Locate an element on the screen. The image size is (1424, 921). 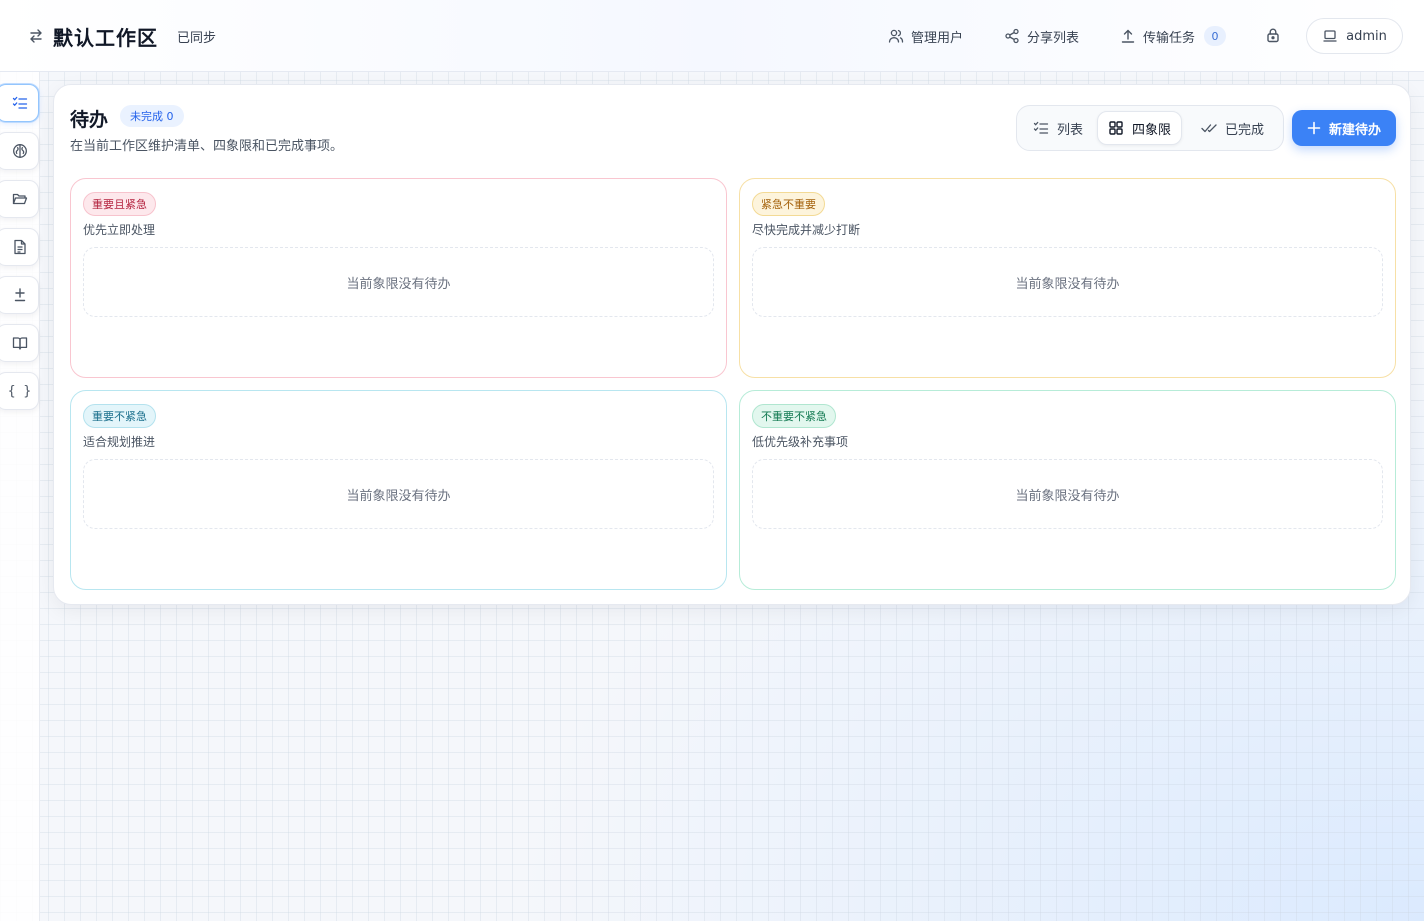
plus-minus-icon is located at coordinates (19, 295).